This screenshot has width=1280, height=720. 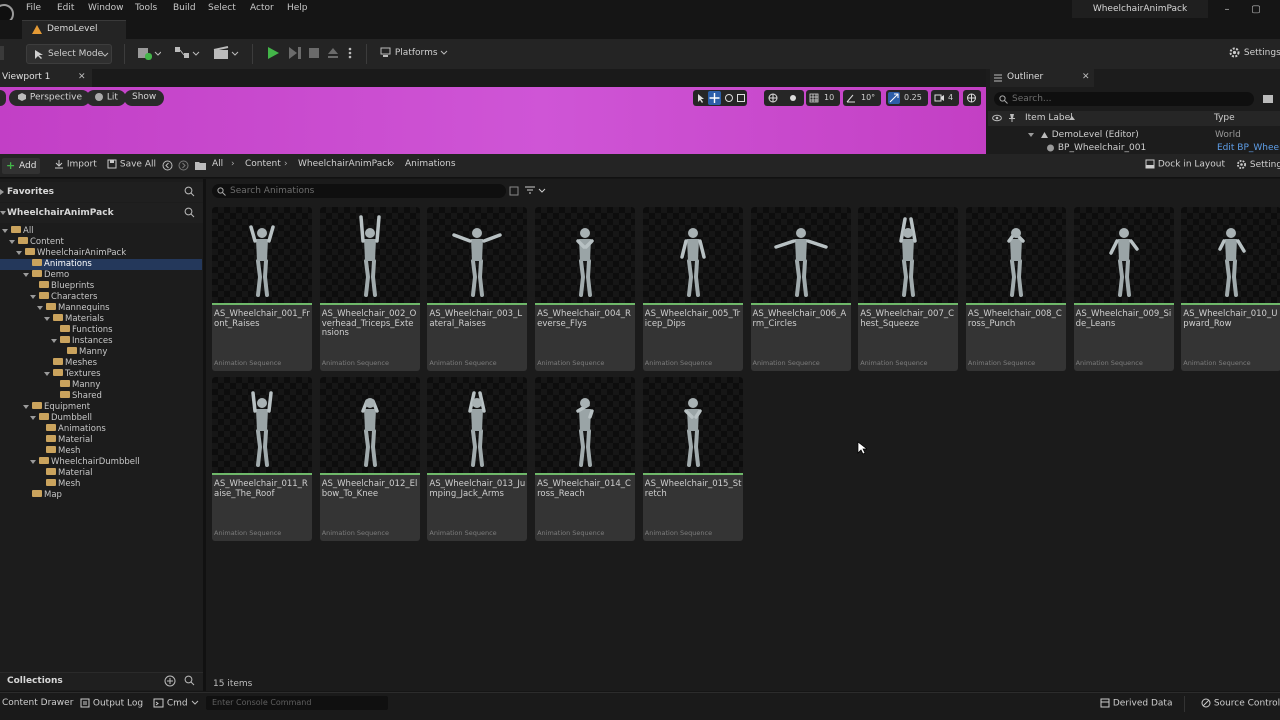 I want to click on eject-icon, so click(x=333, y=53).